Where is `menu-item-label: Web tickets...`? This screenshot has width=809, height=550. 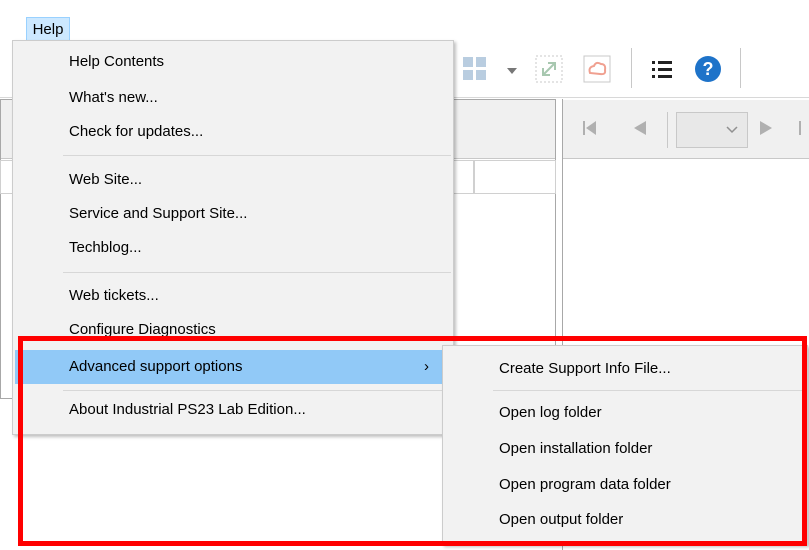
menu-item-label: Web tickets... is located at coordinates (114, 295).